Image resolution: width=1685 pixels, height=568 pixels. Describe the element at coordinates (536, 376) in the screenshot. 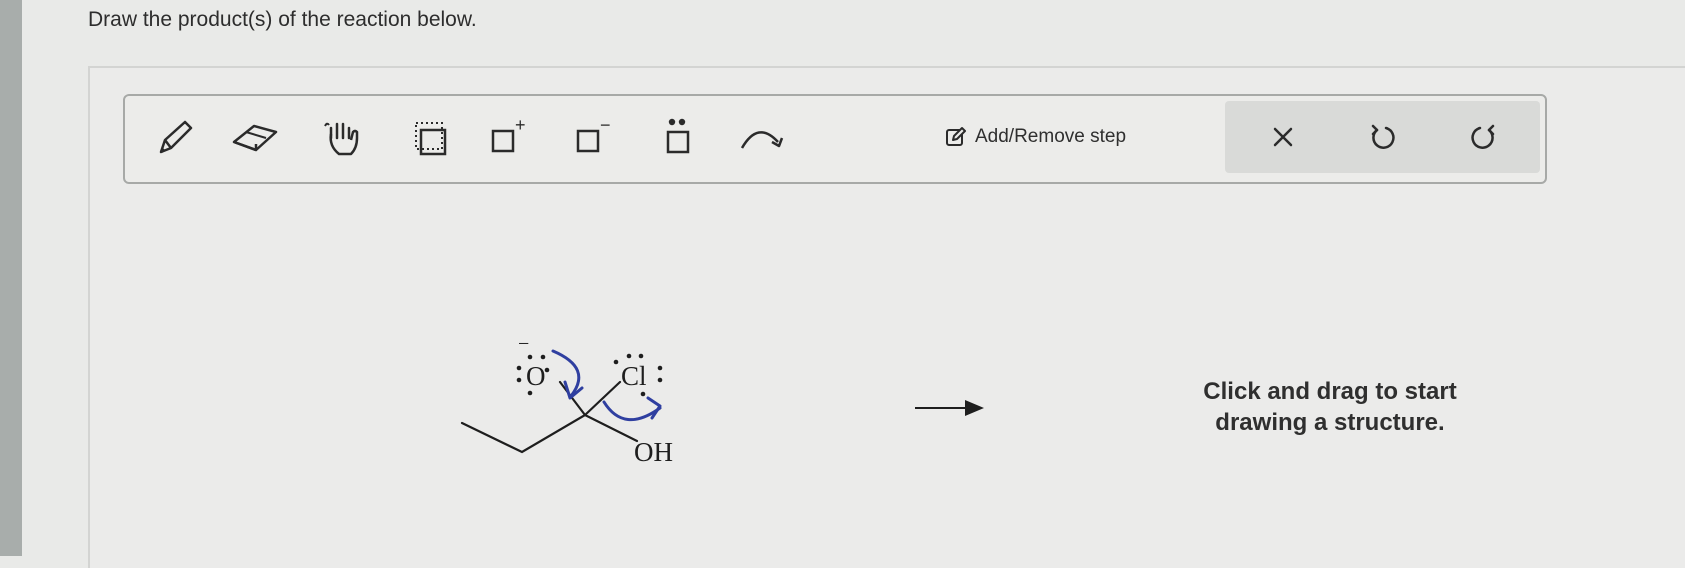

I see `oxygen-label: O` at that location.